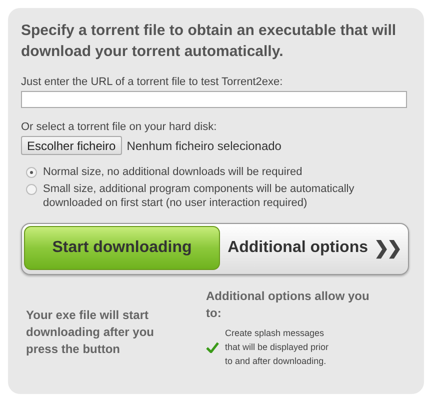 This screenshot has width=432, height=402. Describe the element at coordinates (119, 127) in the screenshot. I see `file-label: Or select a torrent file on your hard disk:` at that location.